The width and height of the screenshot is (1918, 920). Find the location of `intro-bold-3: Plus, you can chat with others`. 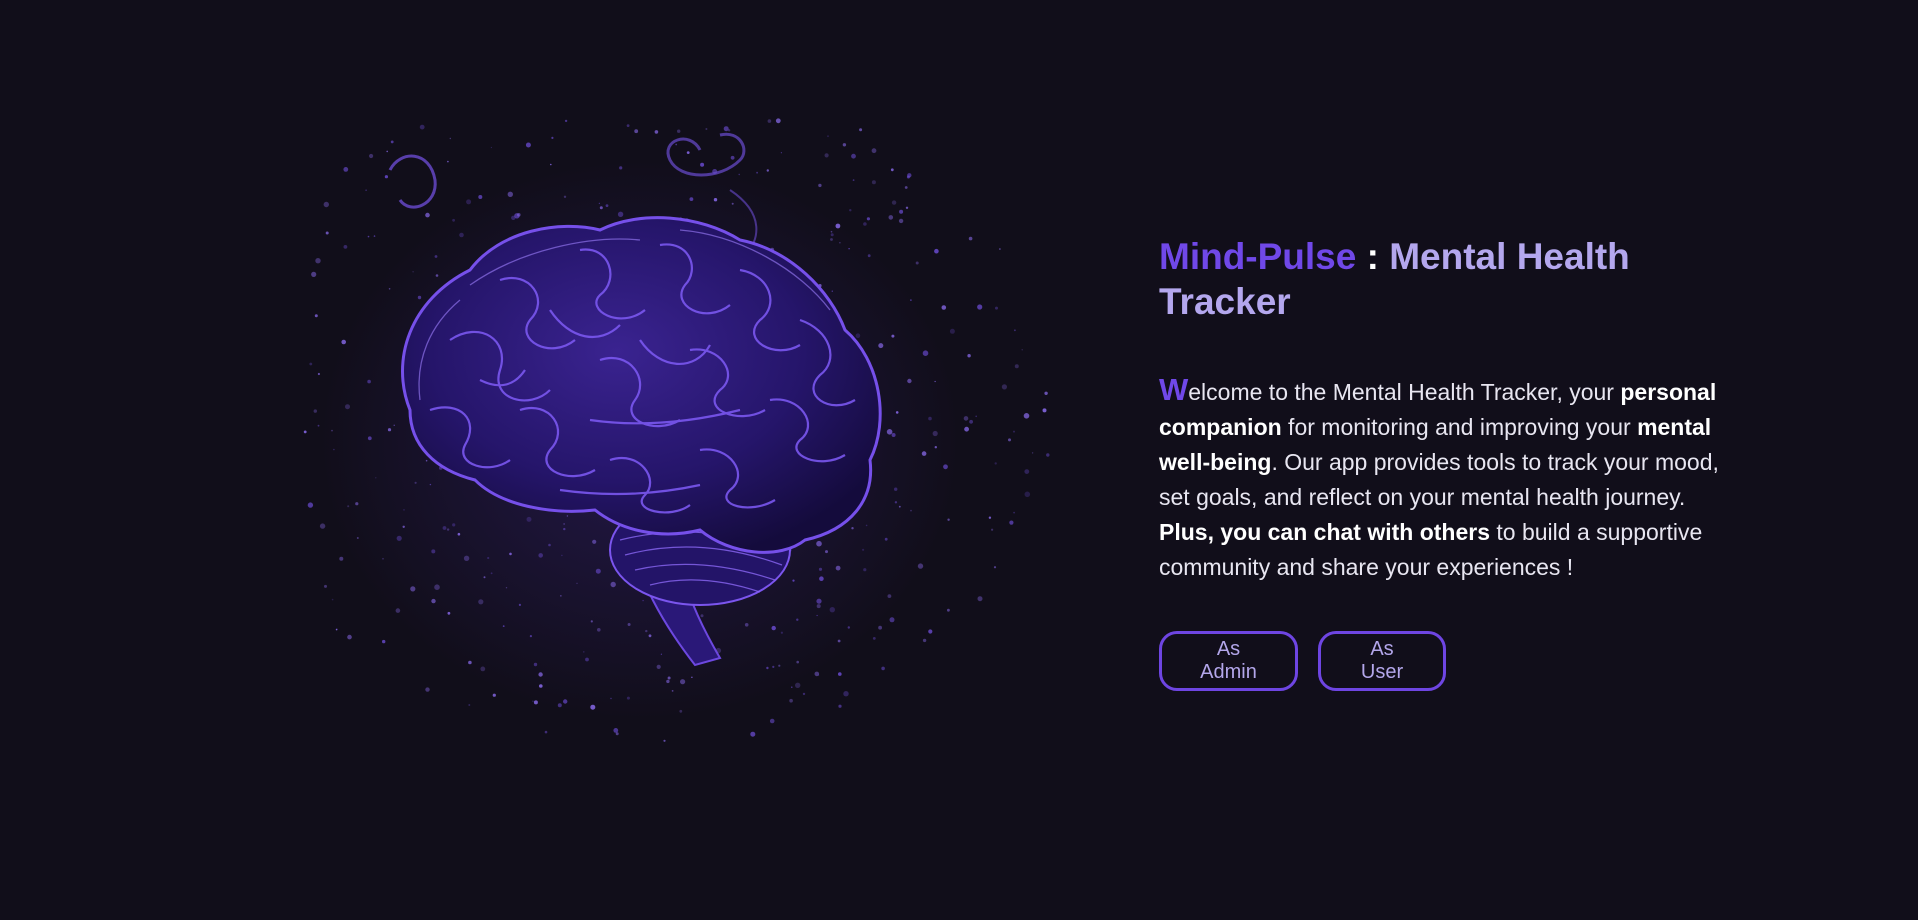

intro-bold-3: Plus, you can chat with others is located at coordinates (1325, 532).